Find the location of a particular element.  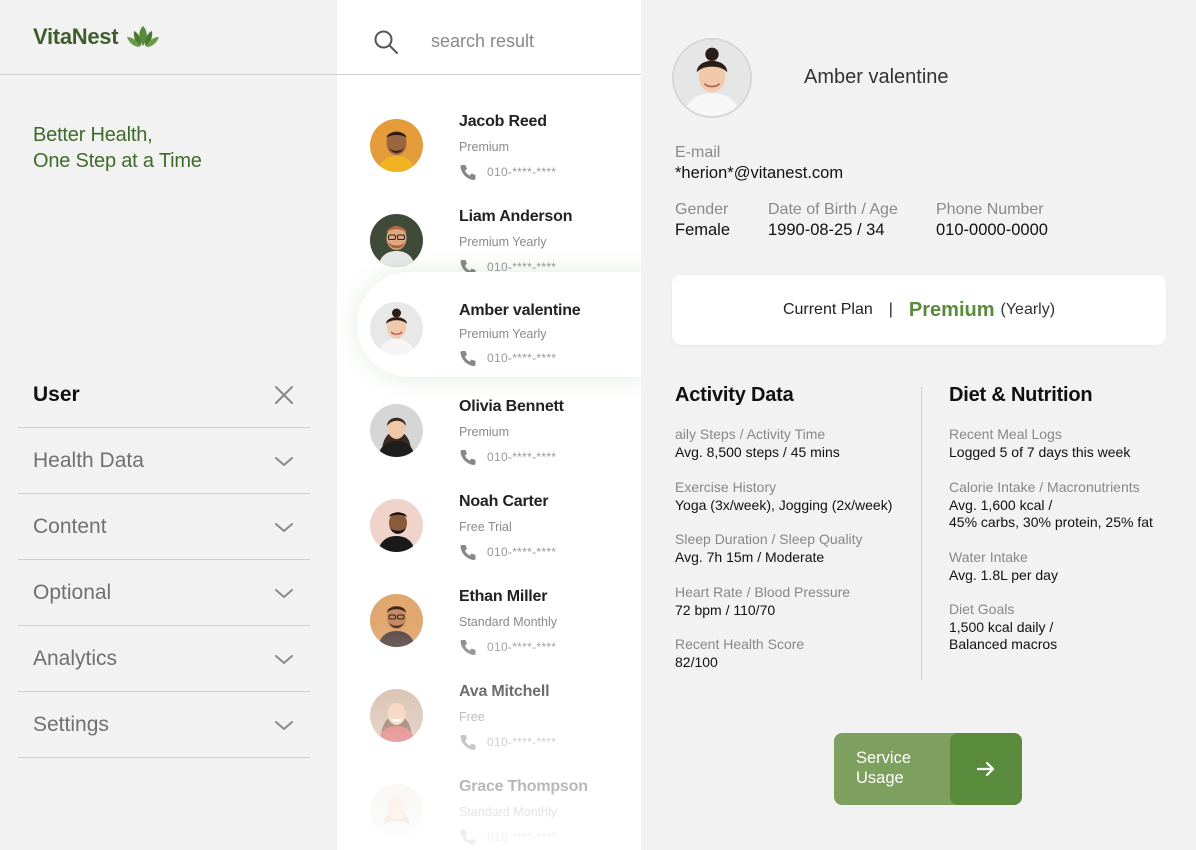

activity-title: Activity Data is located at coordinates (734, 395).